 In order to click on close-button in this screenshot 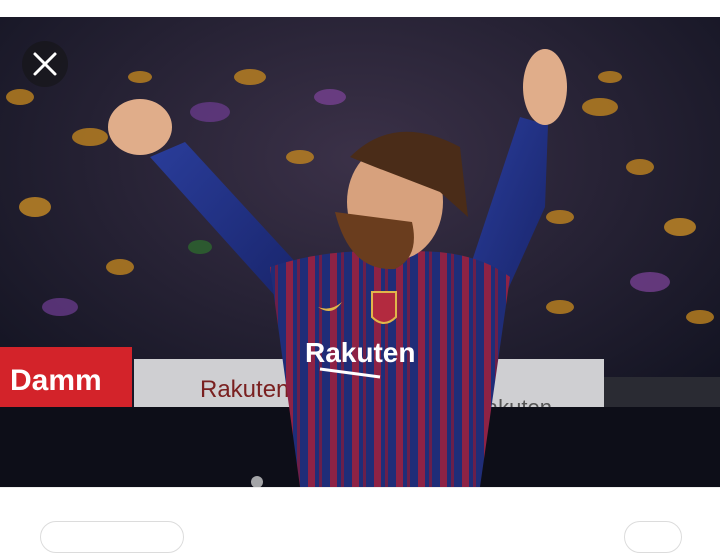, I will do `click(45, 64)`.